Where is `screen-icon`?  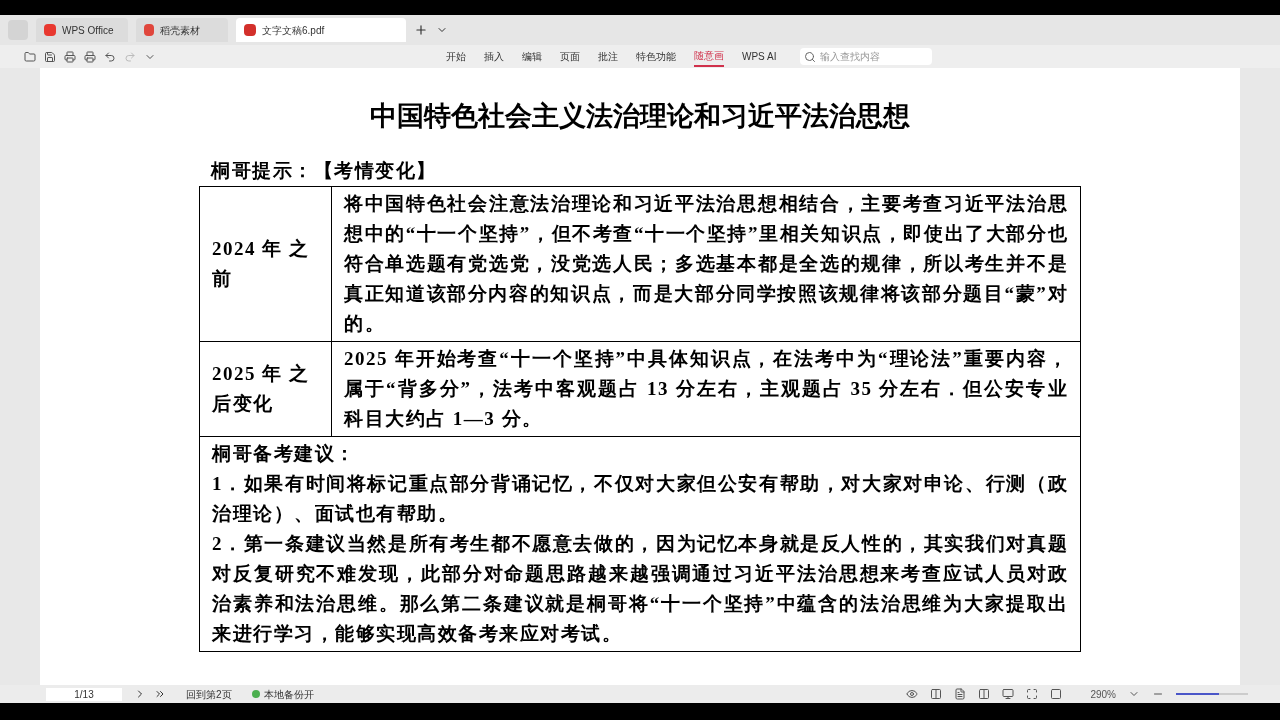
screen-icon is located at coordinates (1008, 694).